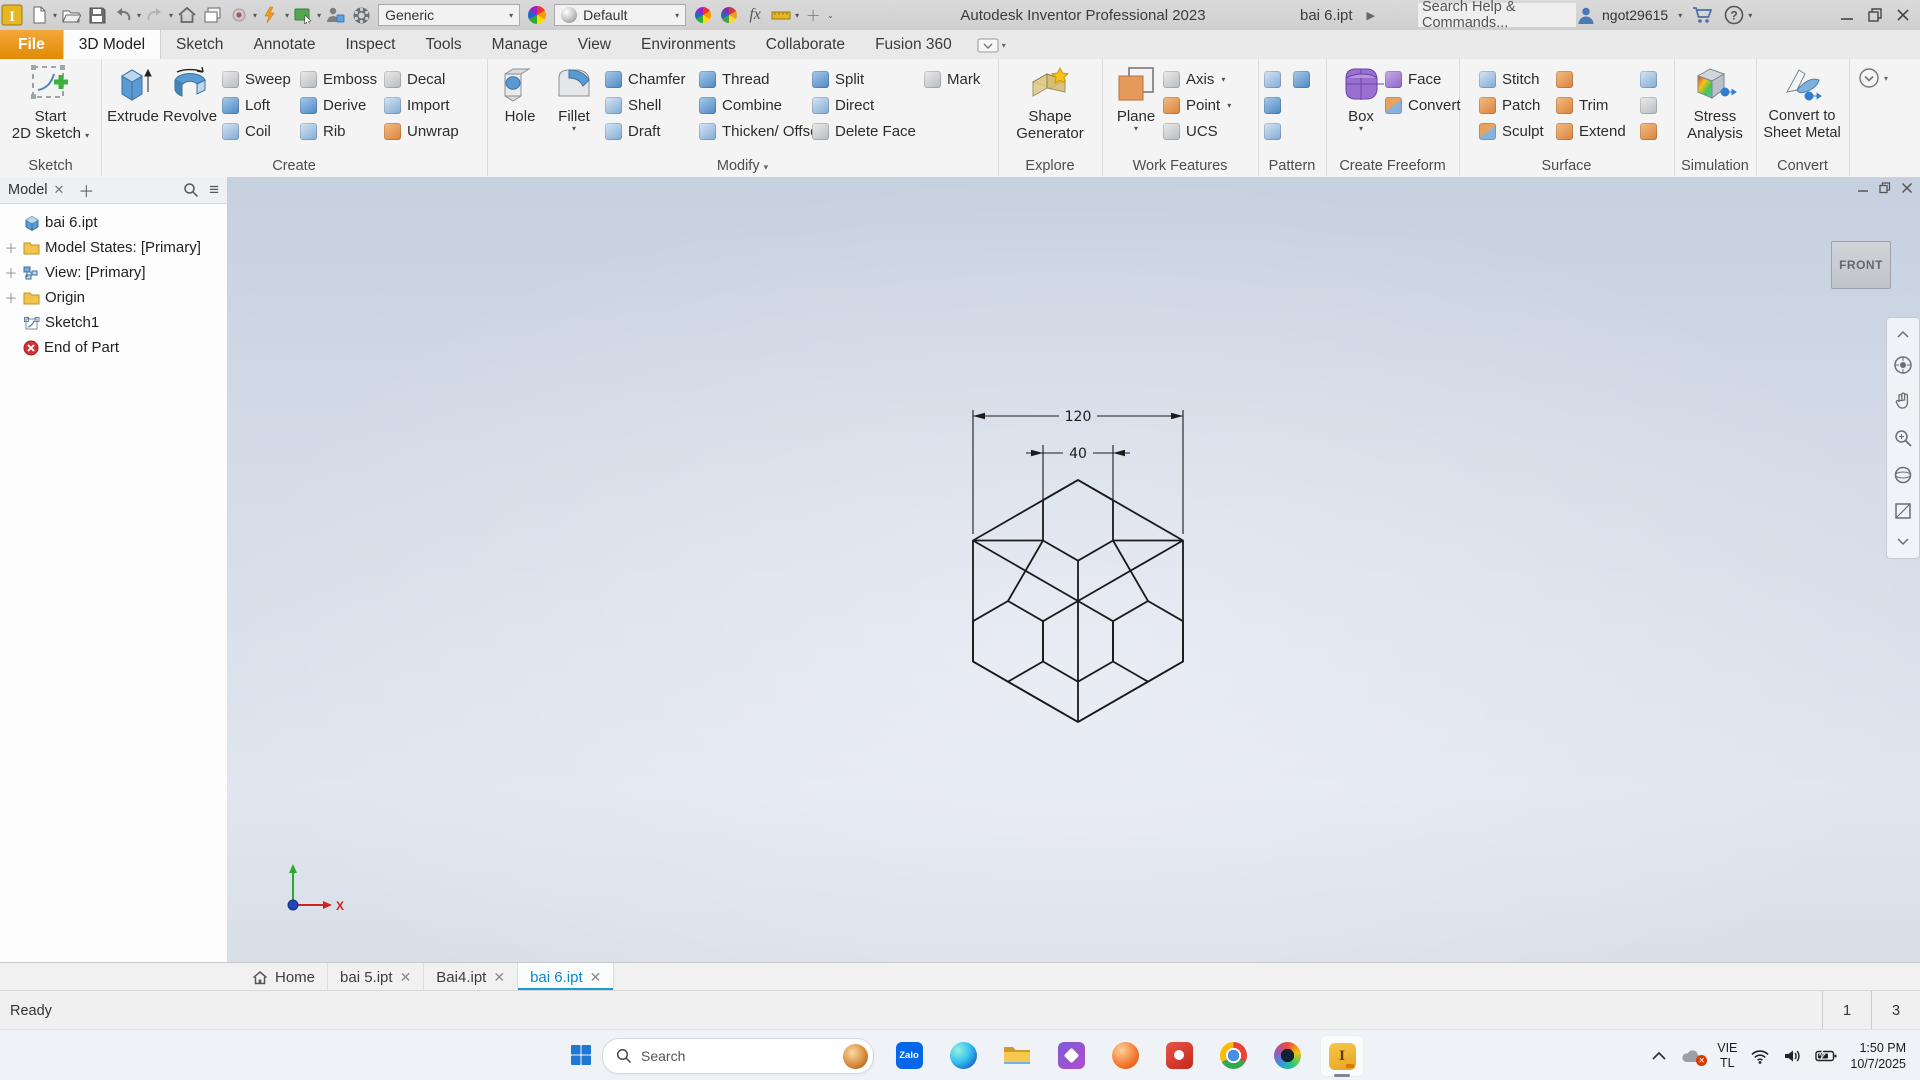  I want to click on loft-button: Loft, so click(256, 105).